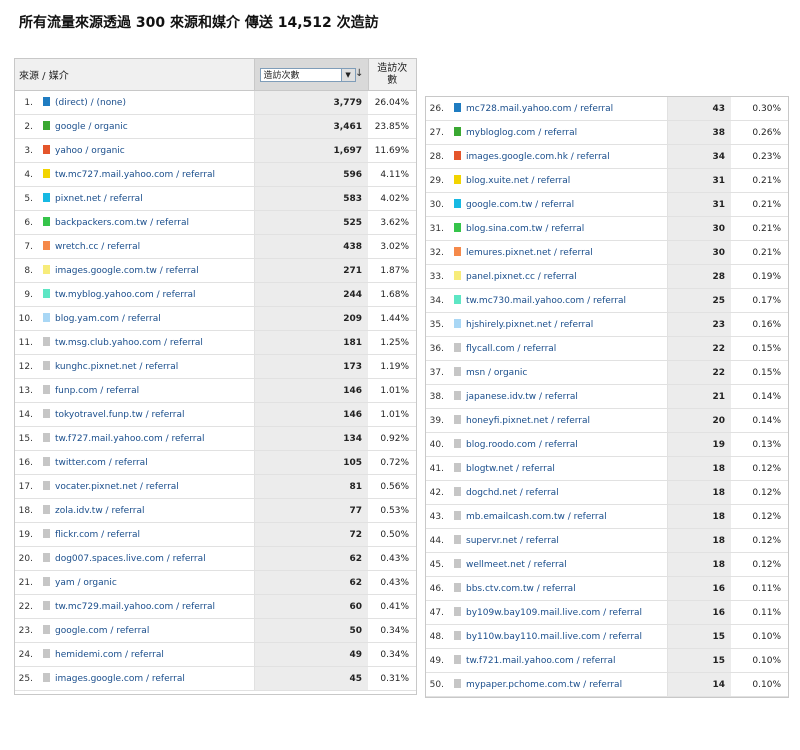 This screenshot has width=800, height=750. What do you see at coordinates (521, 277) in the screenshot?
I see `source-medium-link: panel.pixnet.cc / referral` at bounding box center [521, 277].